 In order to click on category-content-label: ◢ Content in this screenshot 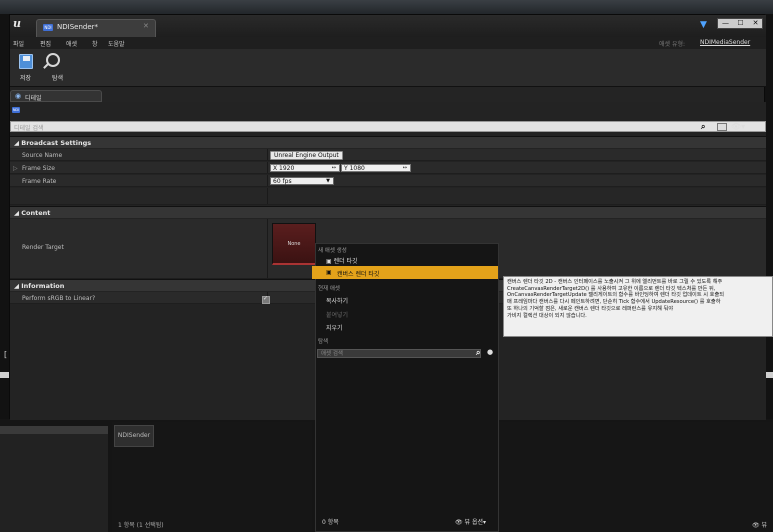, I will do `click(32, 213)`.